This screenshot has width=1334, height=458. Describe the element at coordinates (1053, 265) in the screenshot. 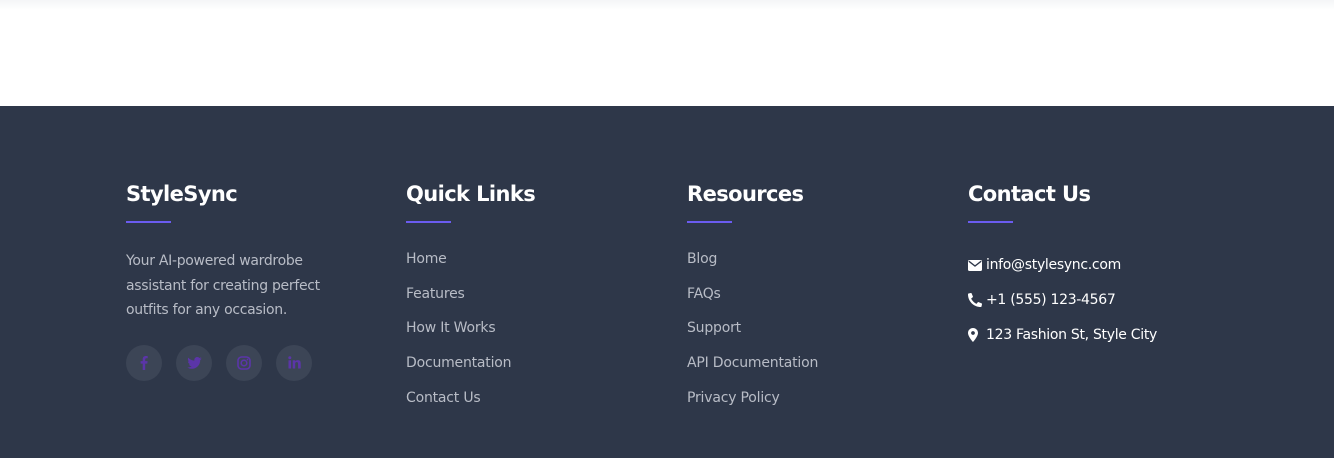

I see `contact-email: info@stylesync.com` at that location.